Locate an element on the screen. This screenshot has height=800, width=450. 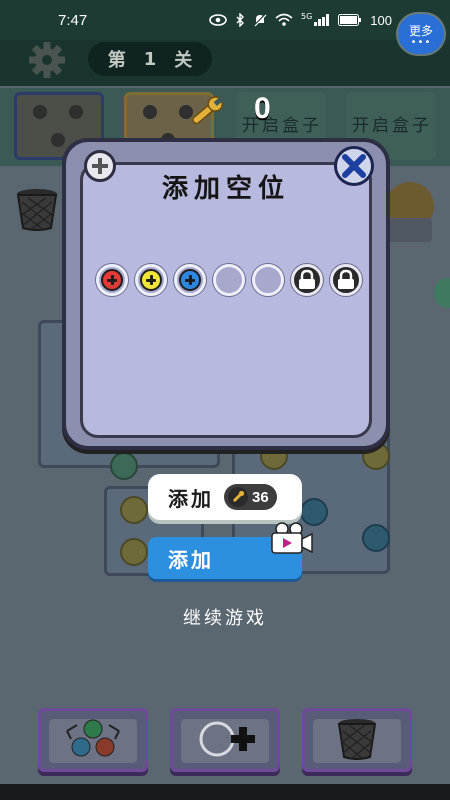
battery-level: 100 is located at coordinates (381, 20).